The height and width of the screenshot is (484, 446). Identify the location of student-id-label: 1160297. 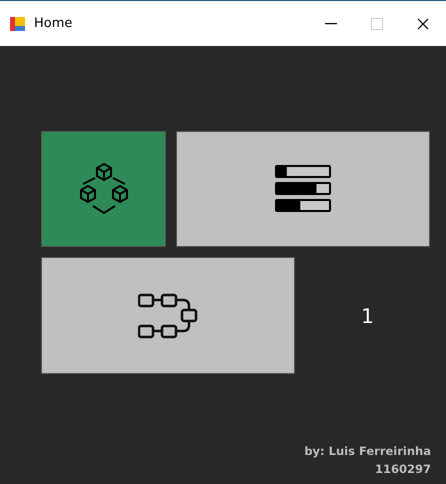
(402, 469).